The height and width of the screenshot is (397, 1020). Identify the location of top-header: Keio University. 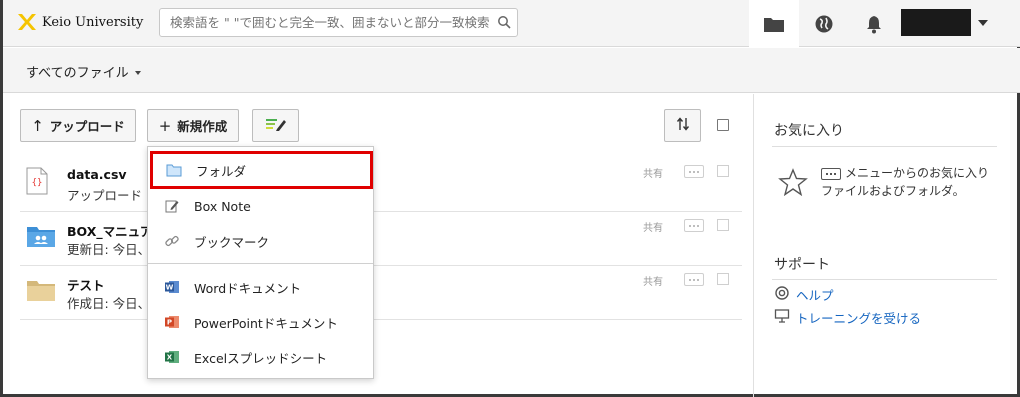
(511, 23).